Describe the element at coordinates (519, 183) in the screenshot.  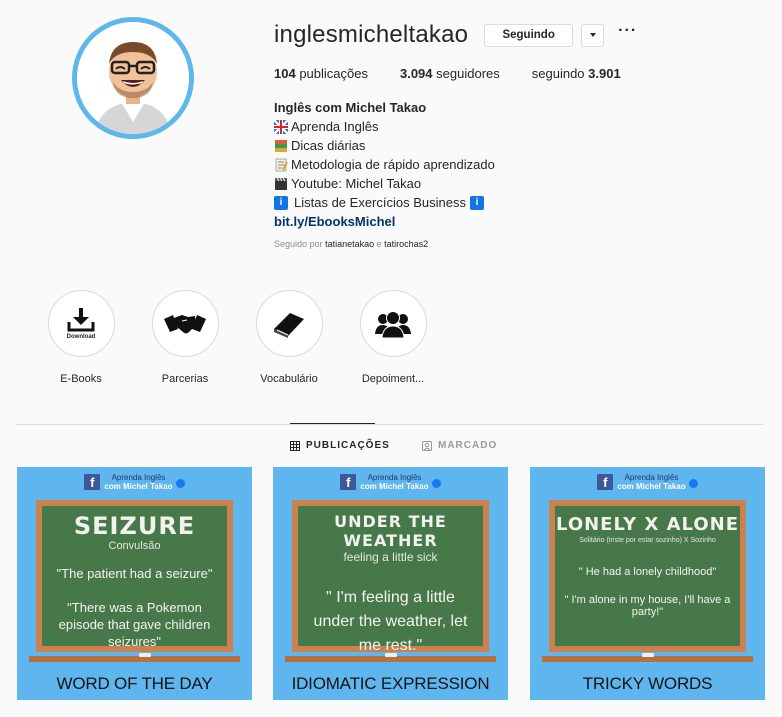
I see `bio-line: Youtube: Michel Takao` at that location.